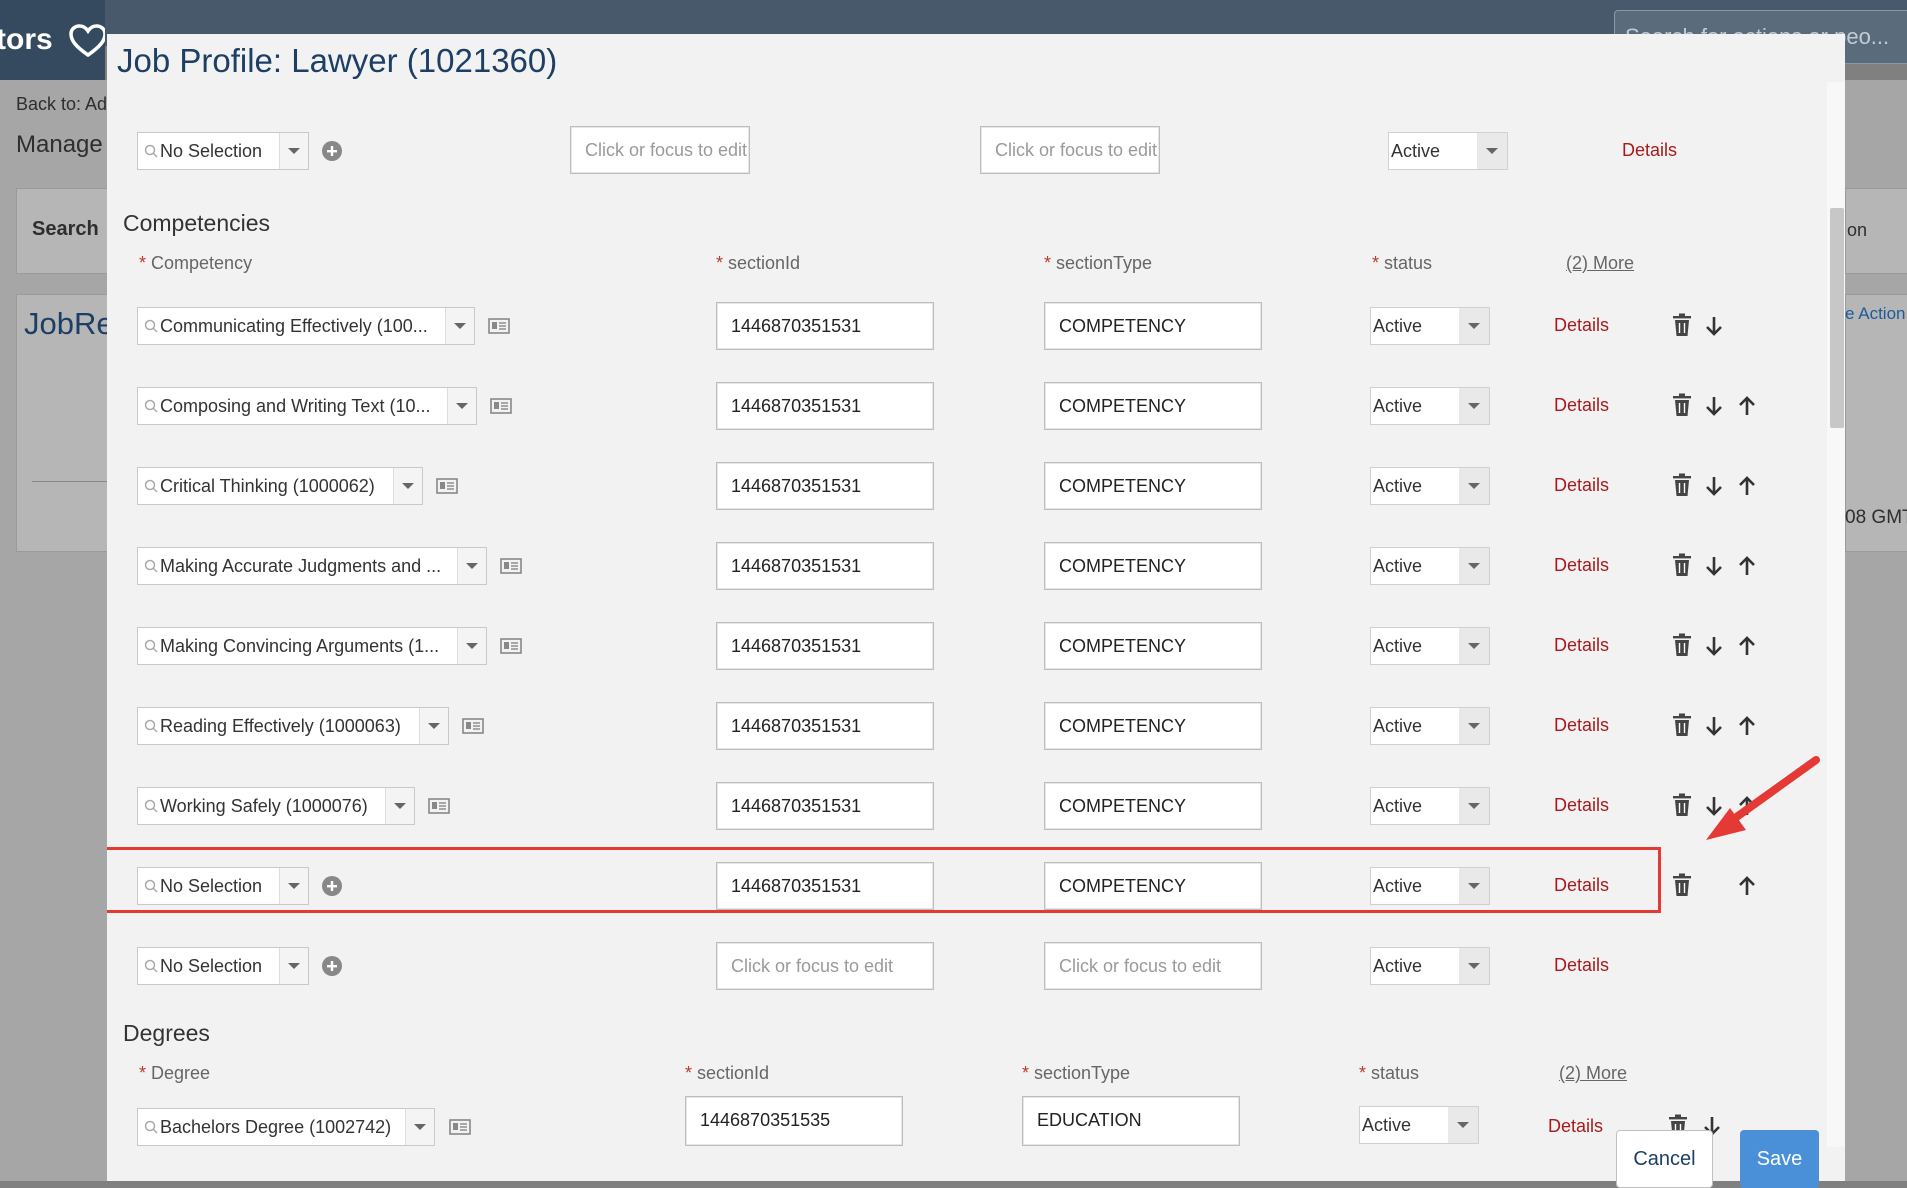  Describe the element at coordinates (1857, 230) in the screenshot. I see `right-select-text: on` at that location.